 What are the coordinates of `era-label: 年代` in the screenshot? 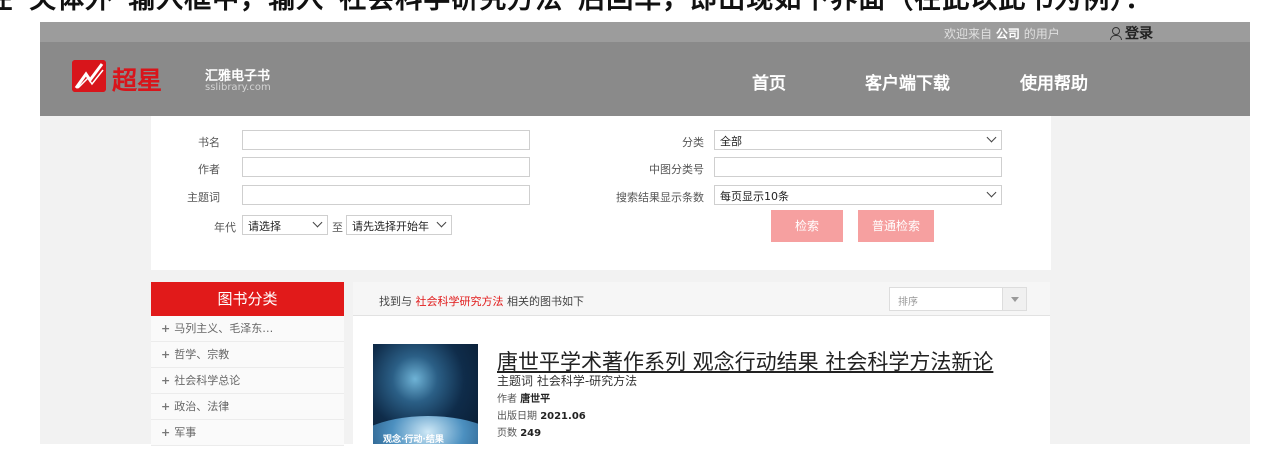 It's located at (225, 227).